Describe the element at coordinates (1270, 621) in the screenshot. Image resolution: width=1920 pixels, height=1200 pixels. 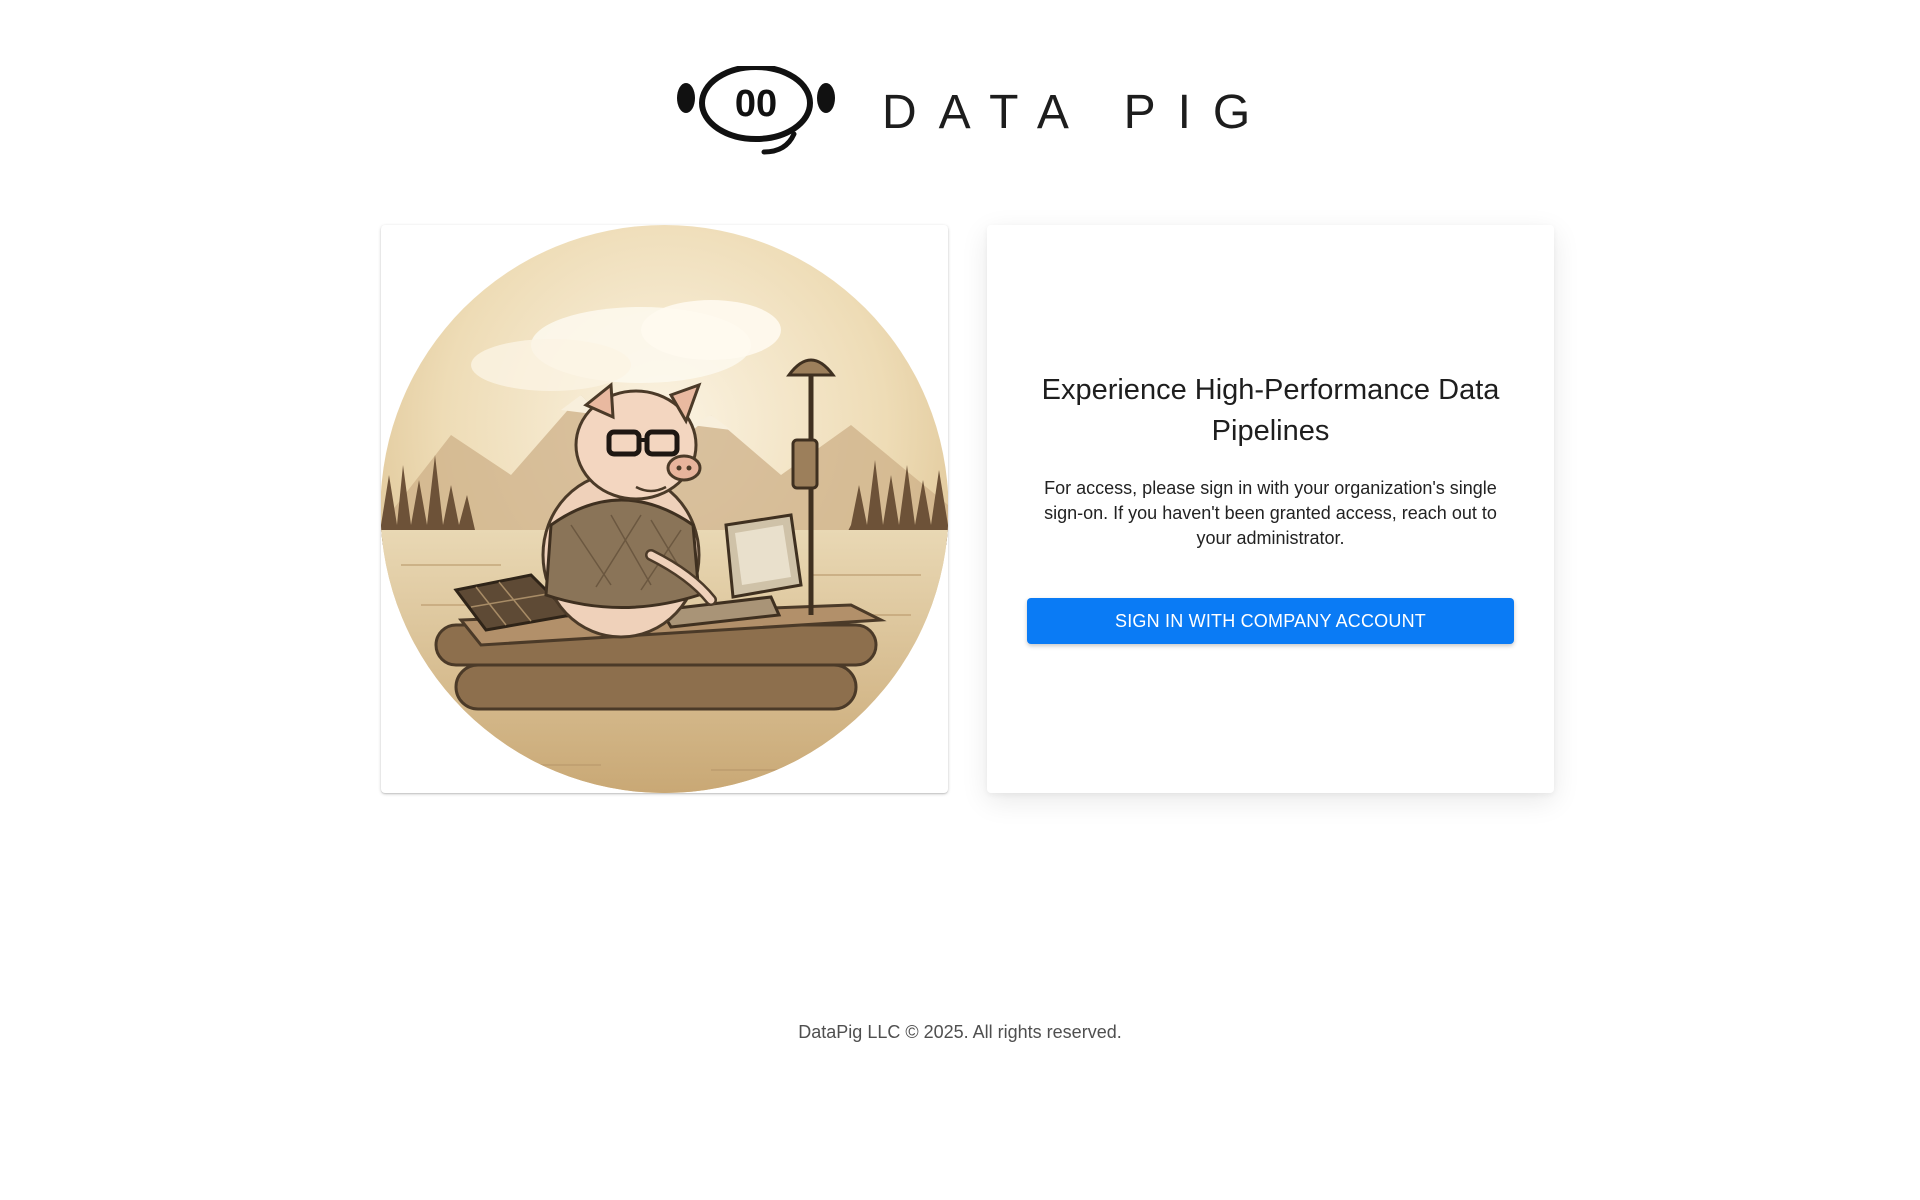
I see `sign-in-button: SIGN IN WITH COMPANY ACCOUNT` at that location.